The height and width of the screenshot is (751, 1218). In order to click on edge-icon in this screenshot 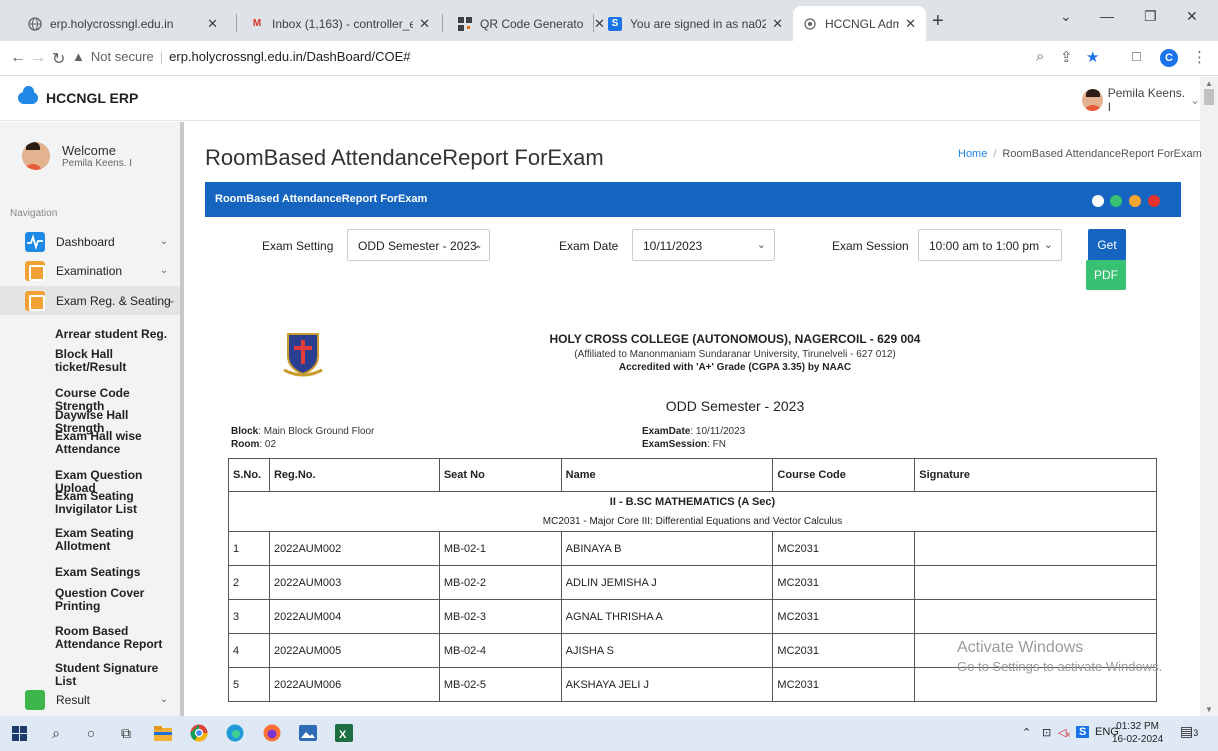, I will do `click(235, 733)`.